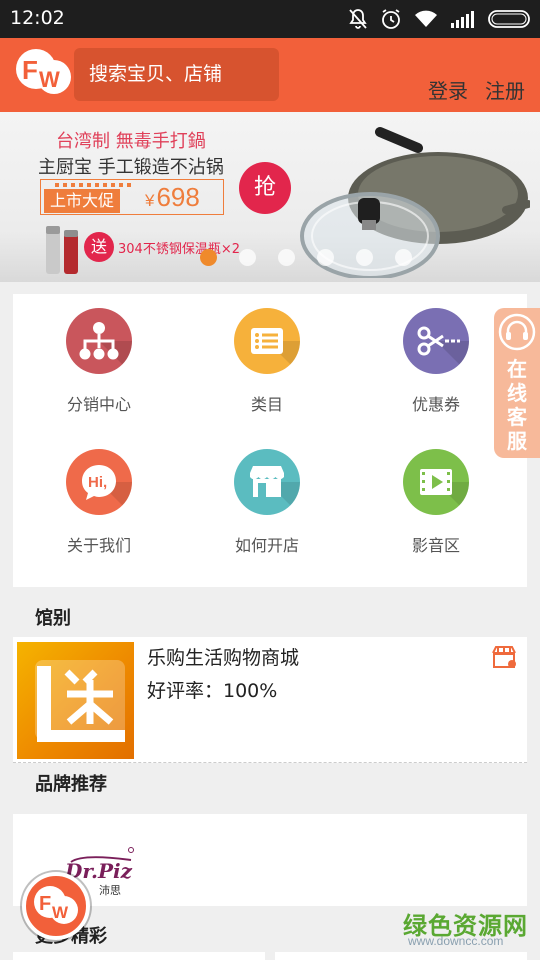 This screenshot has width=540, height=960. What do you see at coordinates (267, 482) in the screenshot?
I see `storefront-icon` at bounding box center [267, 482].